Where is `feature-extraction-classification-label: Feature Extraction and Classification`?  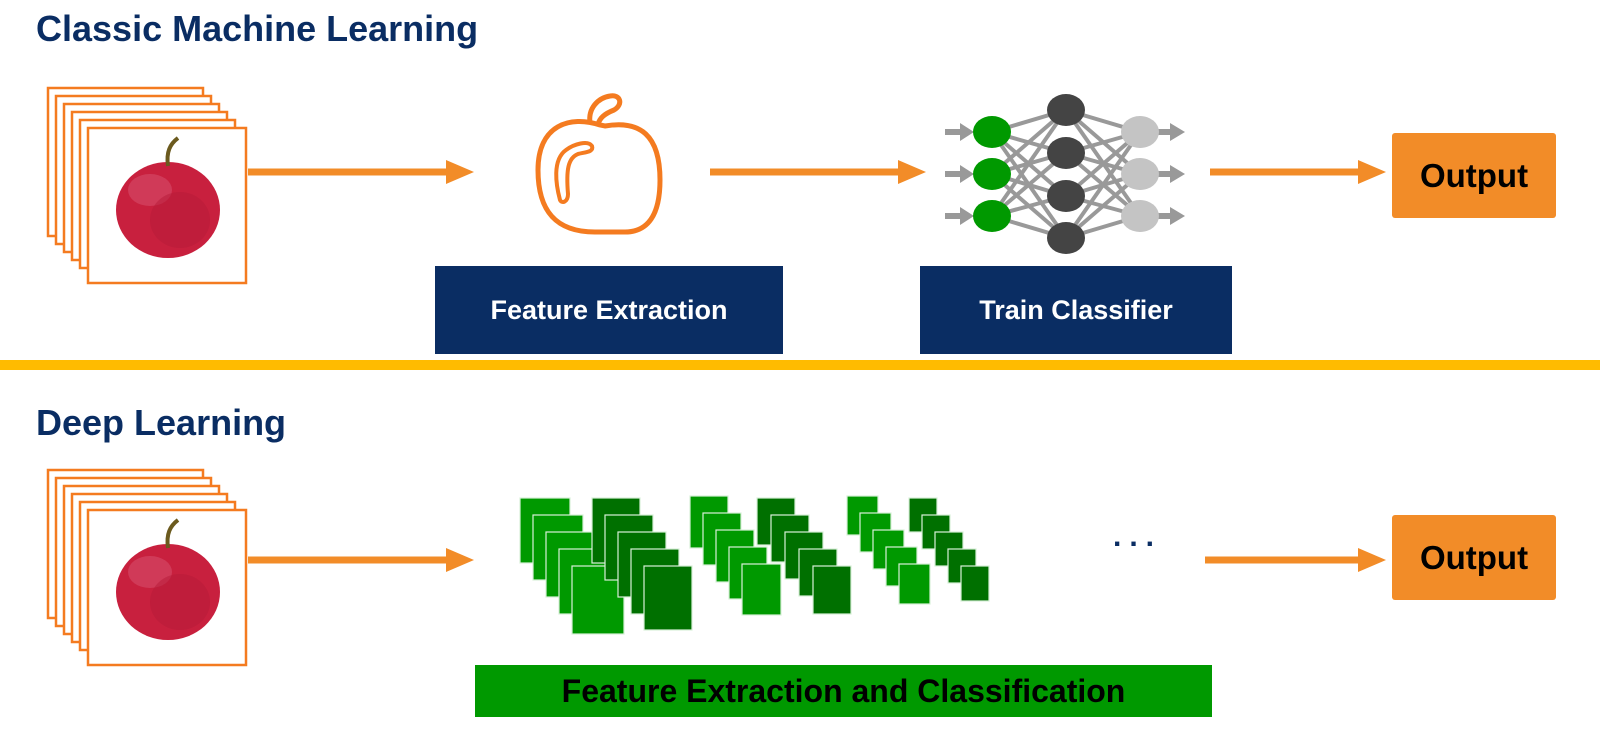 feature-extraction-classification-label: Feature Extraction and Classification is located at coordinates (843, 690).